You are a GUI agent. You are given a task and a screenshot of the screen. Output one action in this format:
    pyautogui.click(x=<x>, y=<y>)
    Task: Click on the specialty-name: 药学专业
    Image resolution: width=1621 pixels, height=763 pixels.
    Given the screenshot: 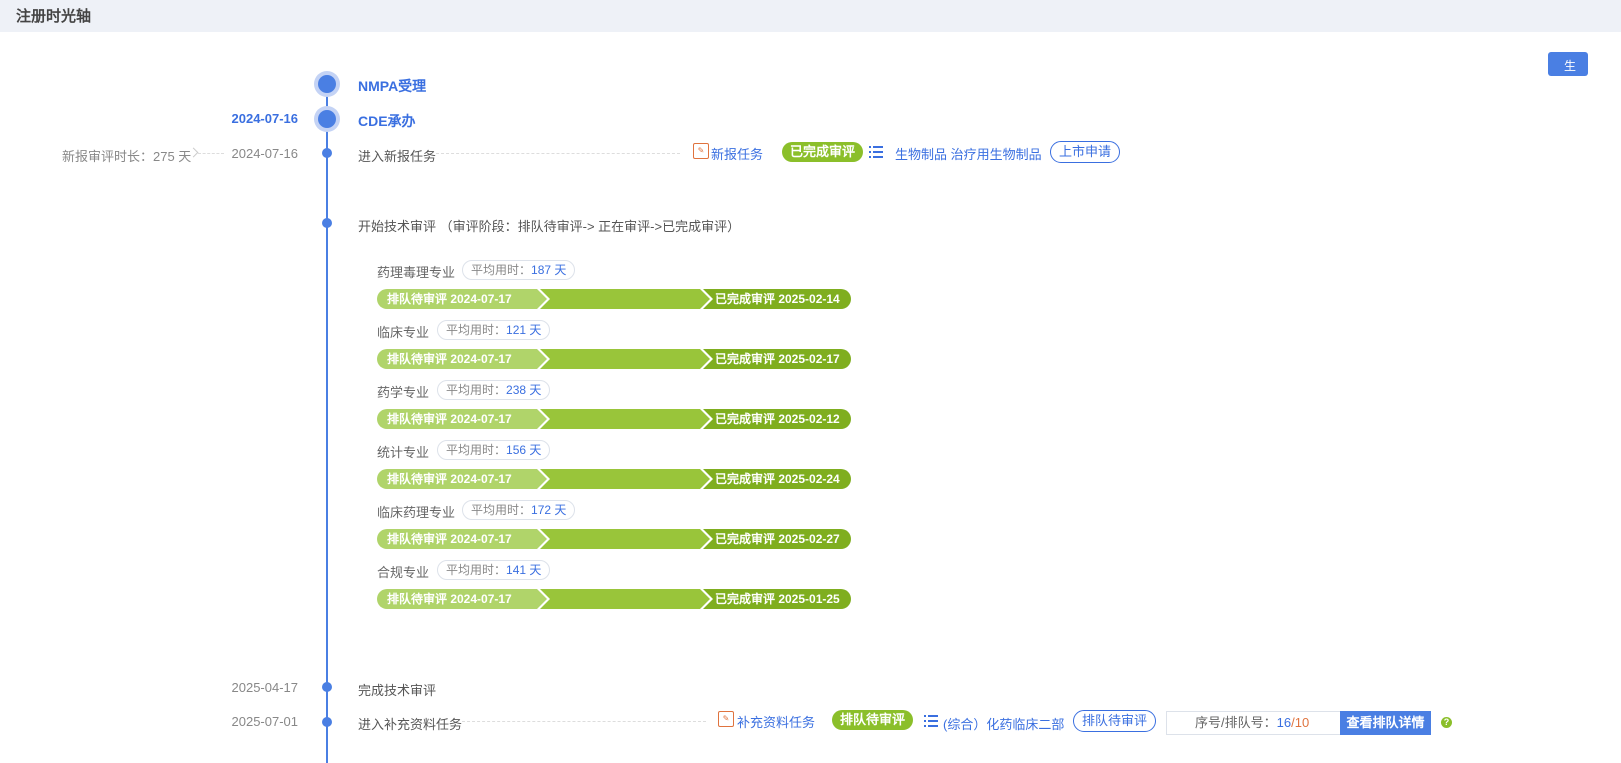 What is the action you would take?
    pyautogui.click(x=403, y=392)
    